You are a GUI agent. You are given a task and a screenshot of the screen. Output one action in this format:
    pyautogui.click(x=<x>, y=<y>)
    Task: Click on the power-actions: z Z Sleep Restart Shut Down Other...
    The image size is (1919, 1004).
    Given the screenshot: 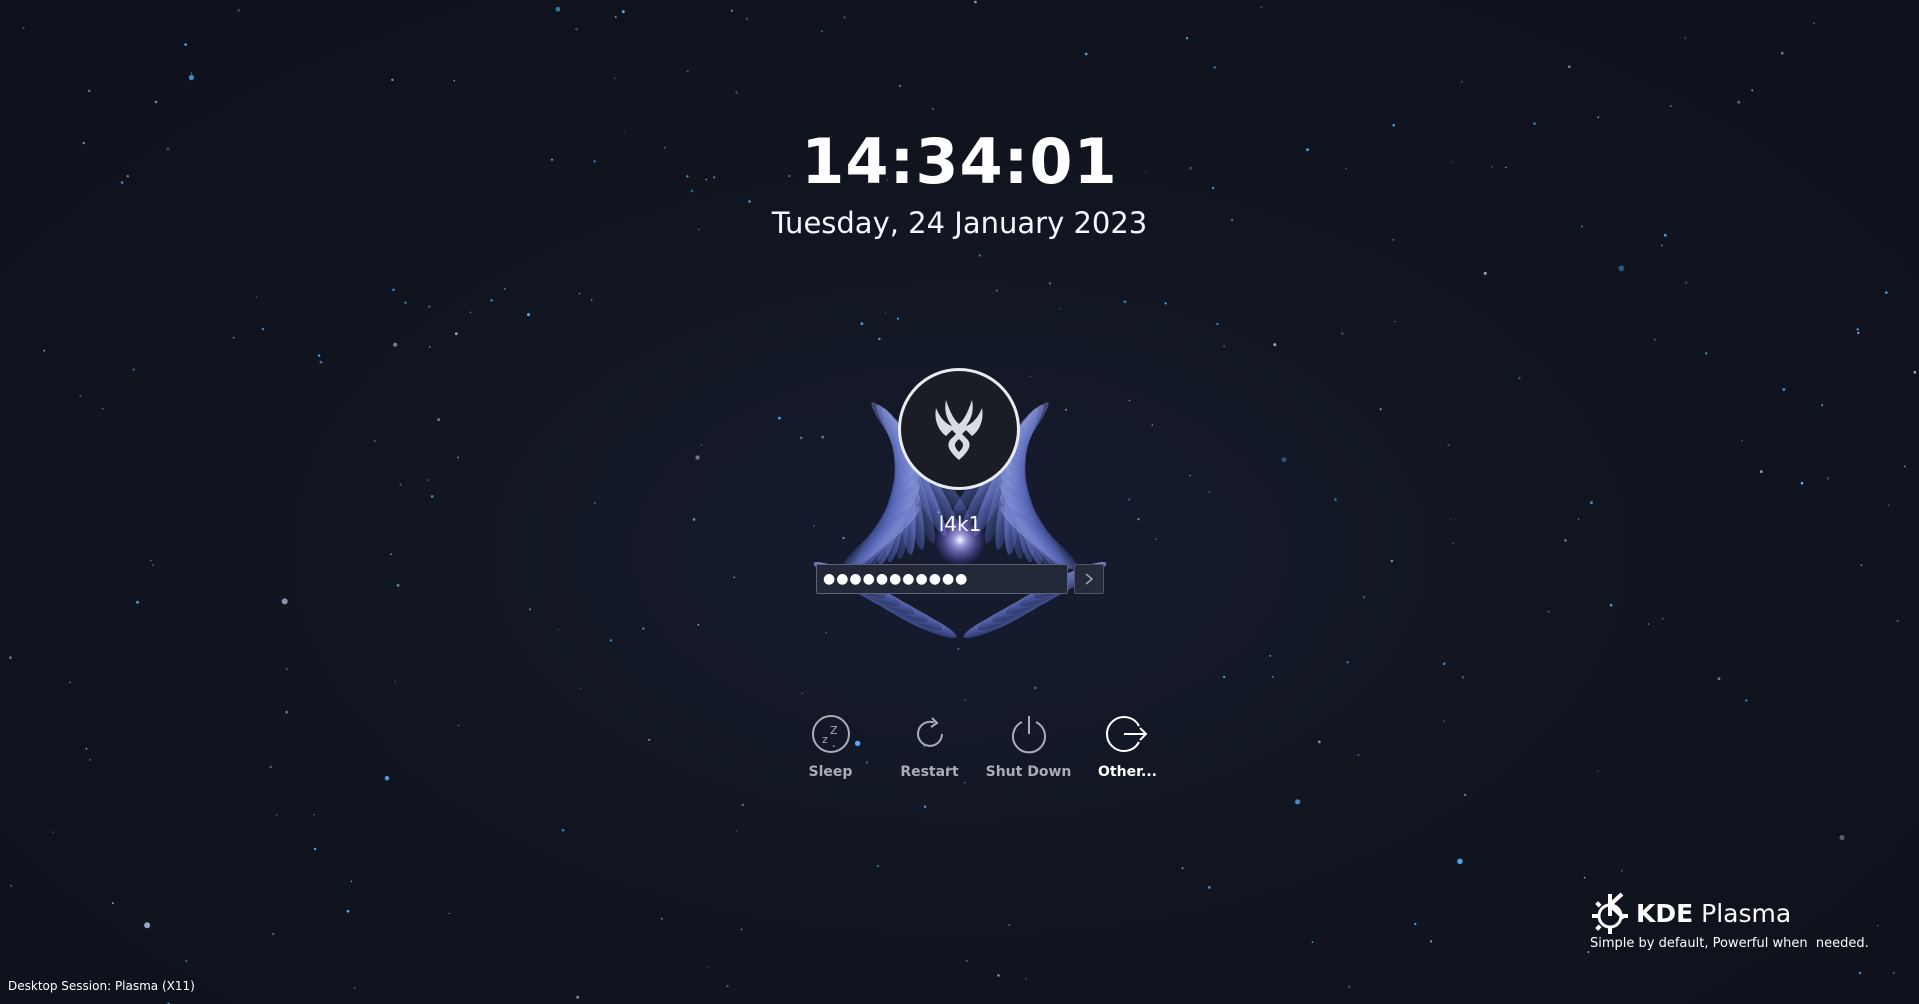 What is the action you would take?
    pyautogui.click(x=979, y=746)
    